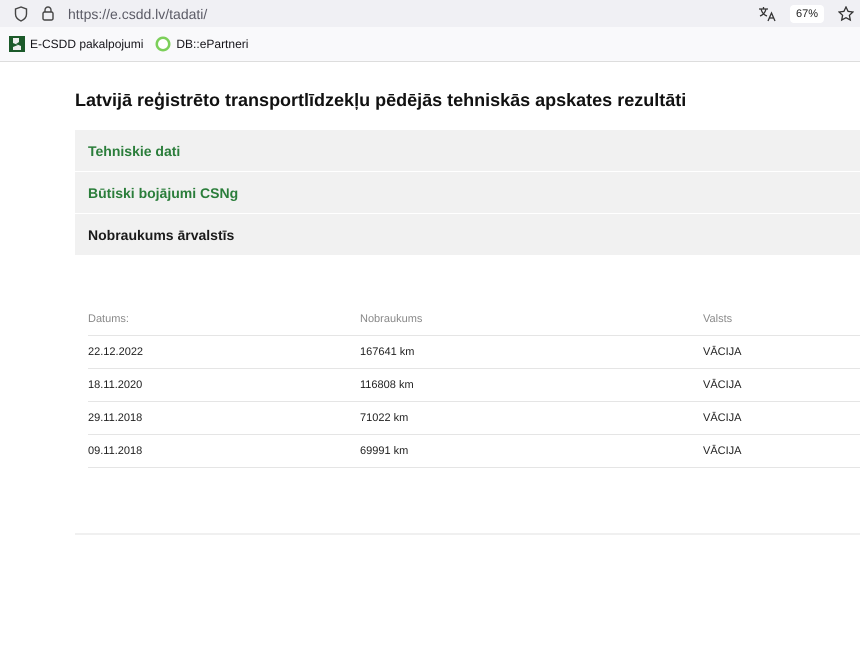 The width and height of the screenshot is (860, 645). I want to click on page-title: Latvijā reģistrēto transportlīdzekļu pēdējās tehniskās apskates rezultāti, so click(381, 100).